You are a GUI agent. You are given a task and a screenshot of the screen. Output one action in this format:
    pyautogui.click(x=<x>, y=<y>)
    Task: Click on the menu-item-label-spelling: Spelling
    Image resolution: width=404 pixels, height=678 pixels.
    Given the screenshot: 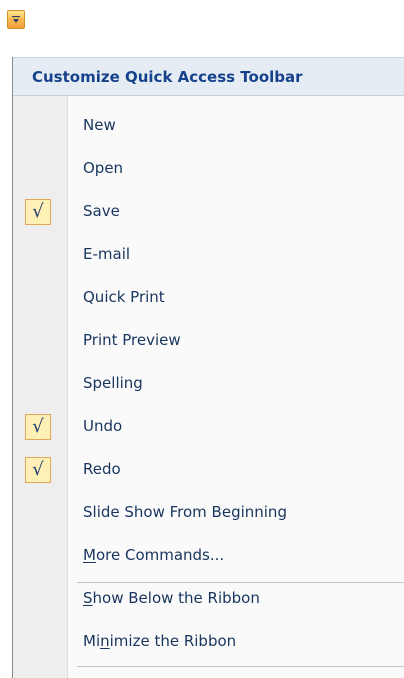 What is the action you would take?
    pyautogui.click(x=113, y=383)
    